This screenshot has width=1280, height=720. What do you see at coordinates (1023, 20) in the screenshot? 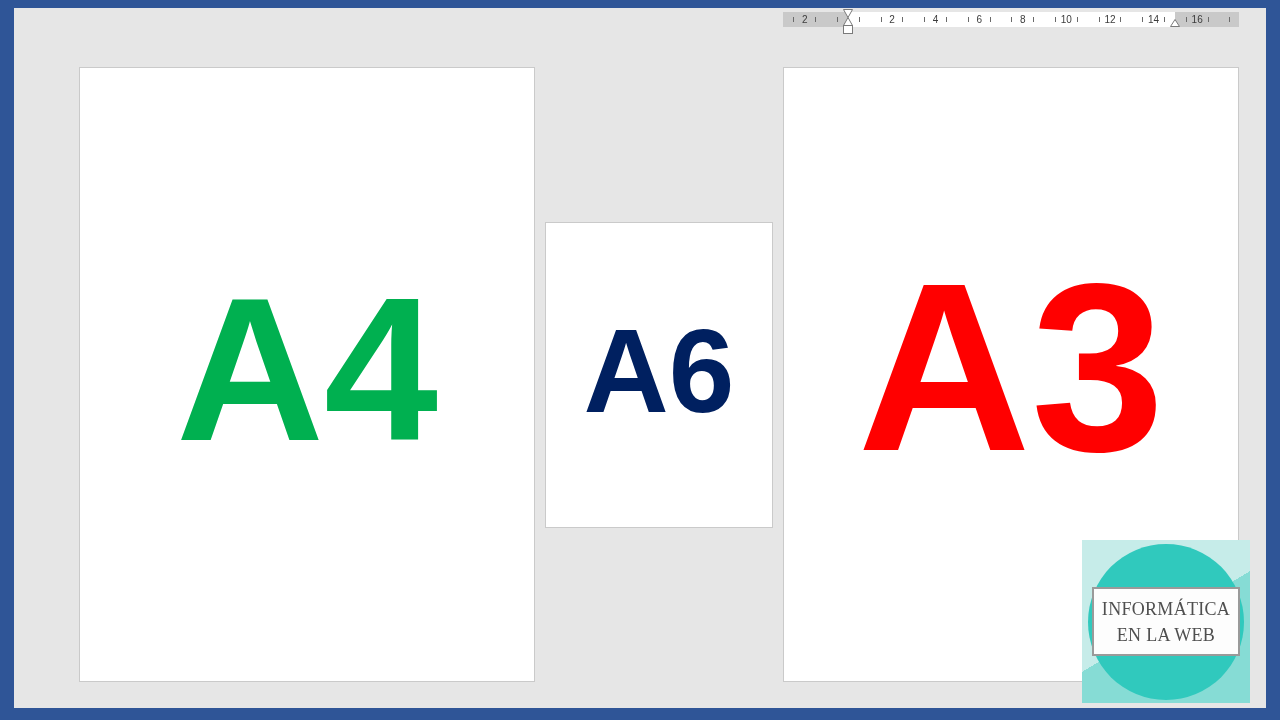
I see `ruler-number: 8` at bounding box center [1023, 20].